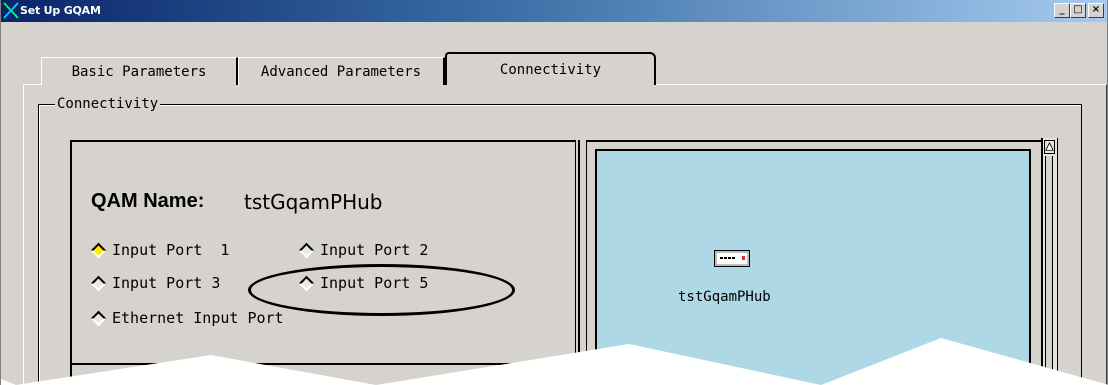 The image size is (1108, 385). Describe the element at coordinates (139, 71) in the screenshot. I see `tab-basic-parameters: Basic Parameters` at that location.